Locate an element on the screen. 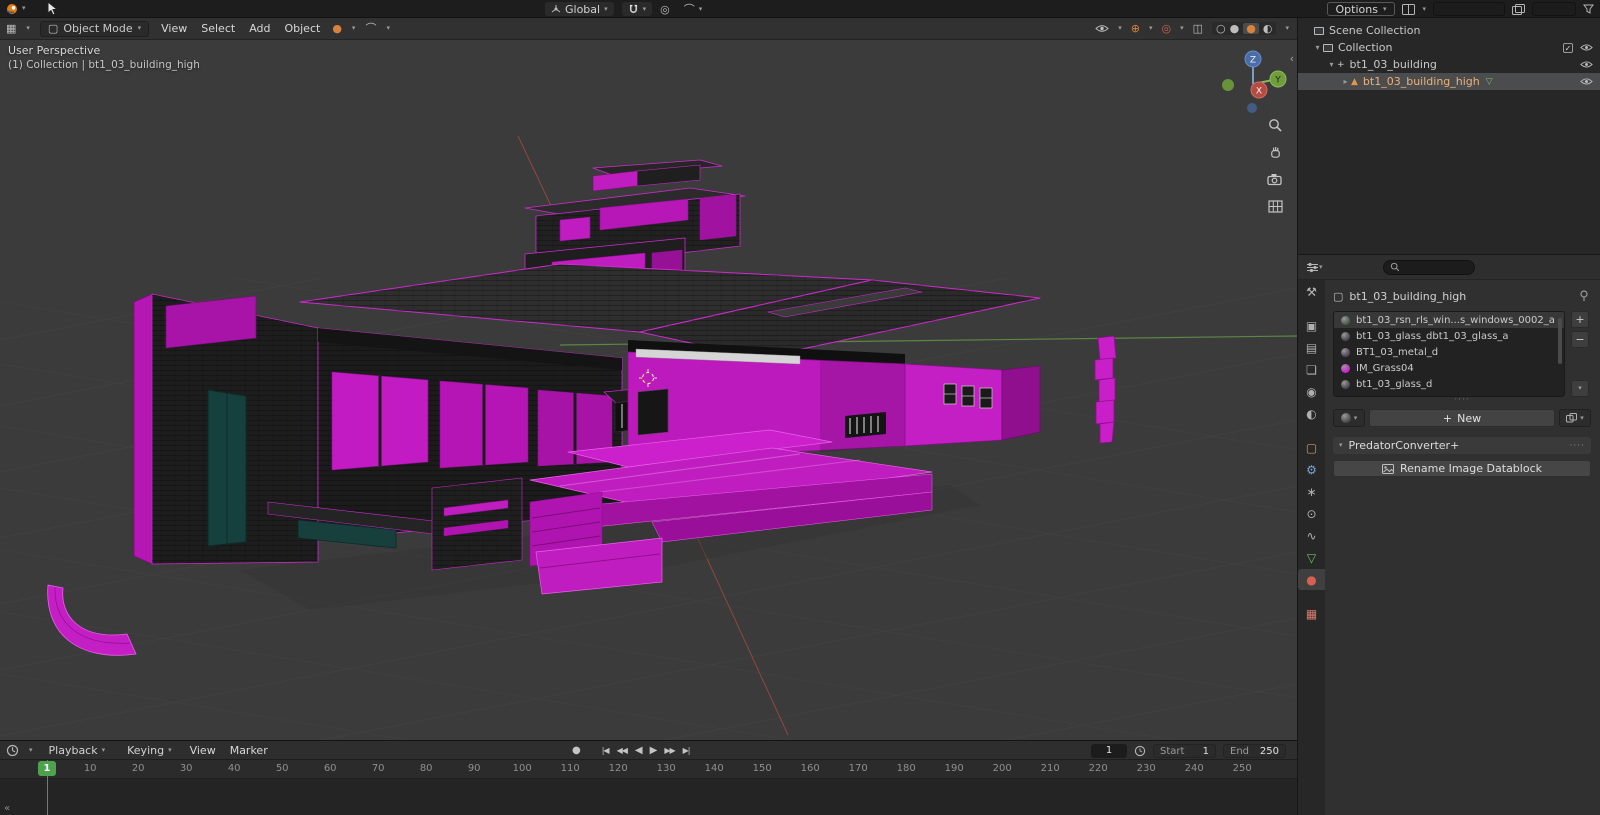 The height and width of the screenshot is (815, 1600). ruler-frame-230: 230 is located at coordinates (1146, 768).